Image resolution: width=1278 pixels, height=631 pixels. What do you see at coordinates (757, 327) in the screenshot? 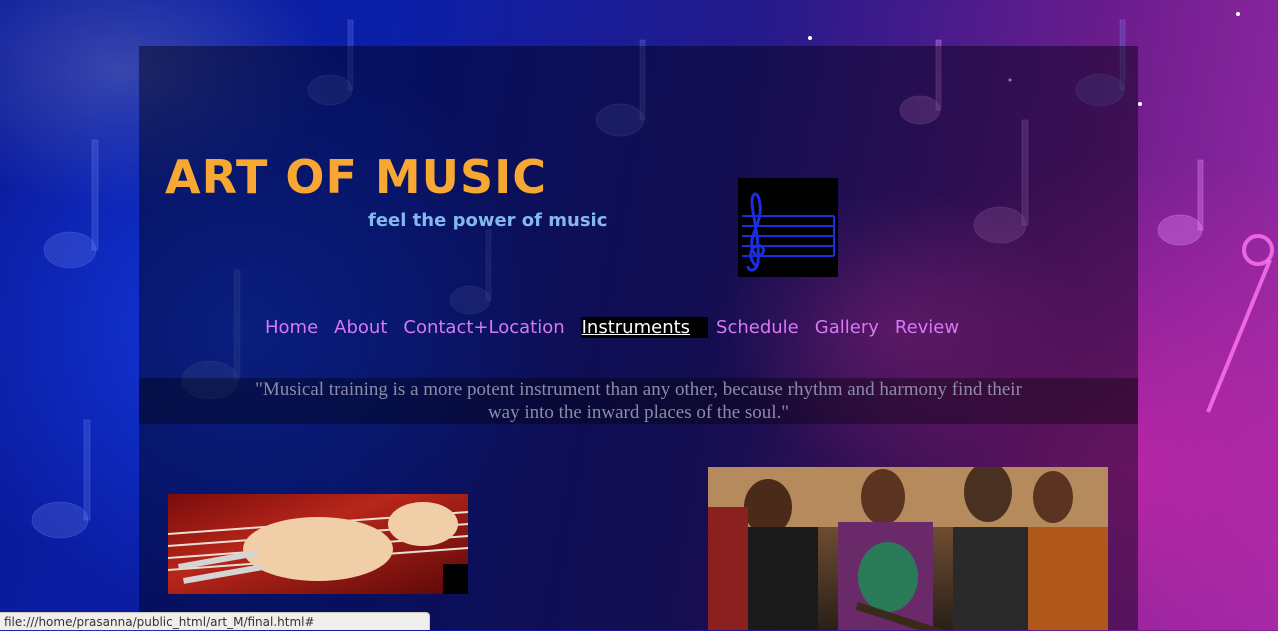
I see `nav-schedule-link: Schedule` at bounding box center [757, 327].